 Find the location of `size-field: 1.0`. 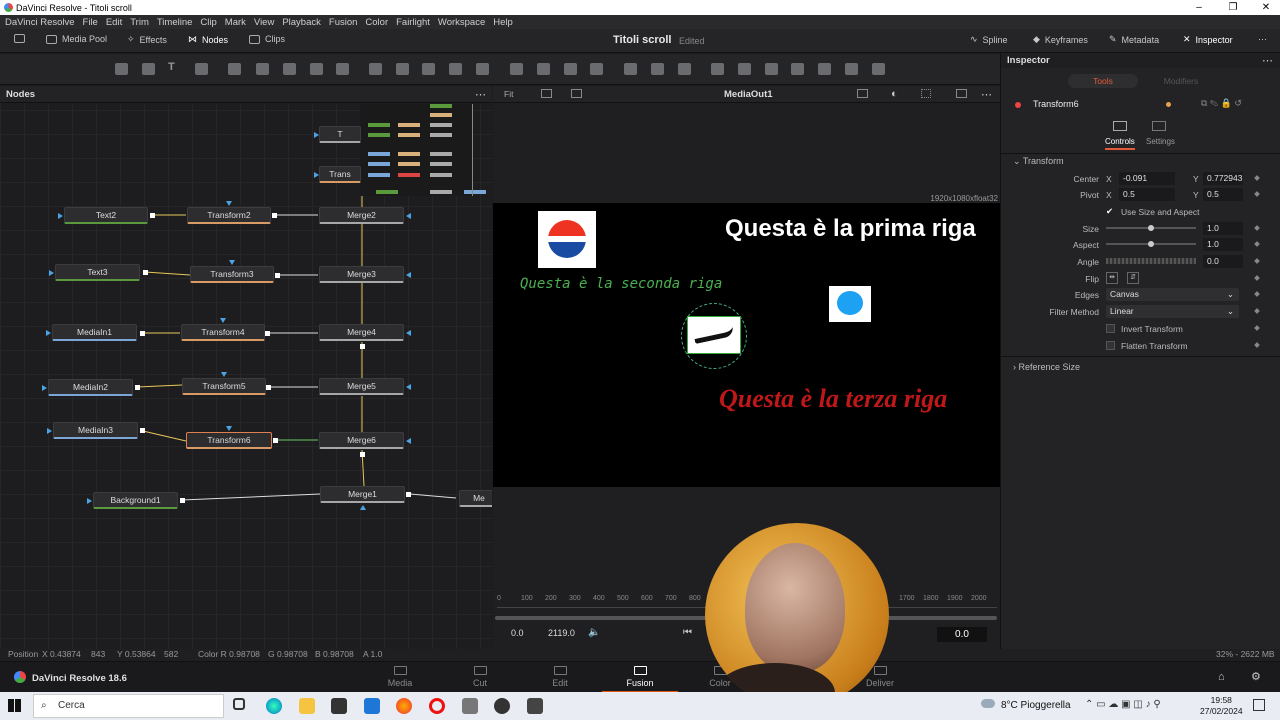

size-field: 1.0 is located at coordinates (1223, 228).